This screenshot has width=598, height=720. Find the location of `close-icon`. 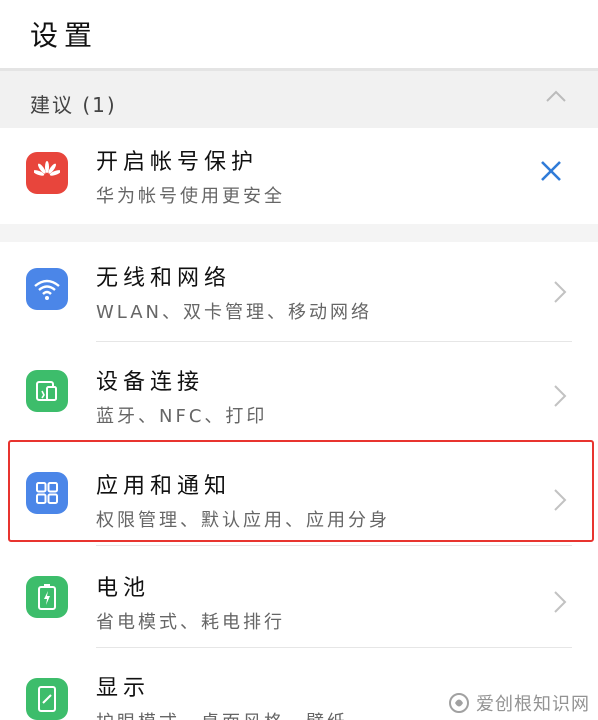

close-icon is located at coordinates (551, 171).